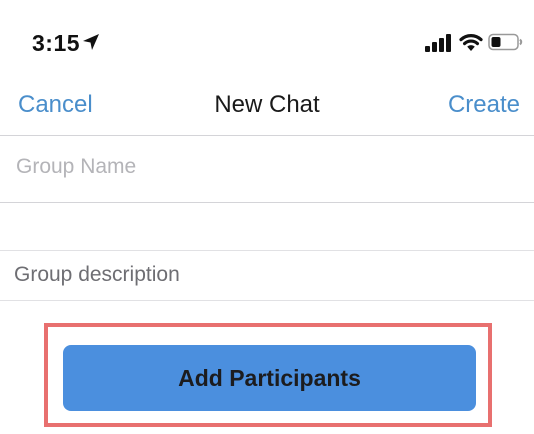  What do you see at coordinates (471, 42) in the screenshot?
I see `wifi-icon` at bounding box center [471, 42].